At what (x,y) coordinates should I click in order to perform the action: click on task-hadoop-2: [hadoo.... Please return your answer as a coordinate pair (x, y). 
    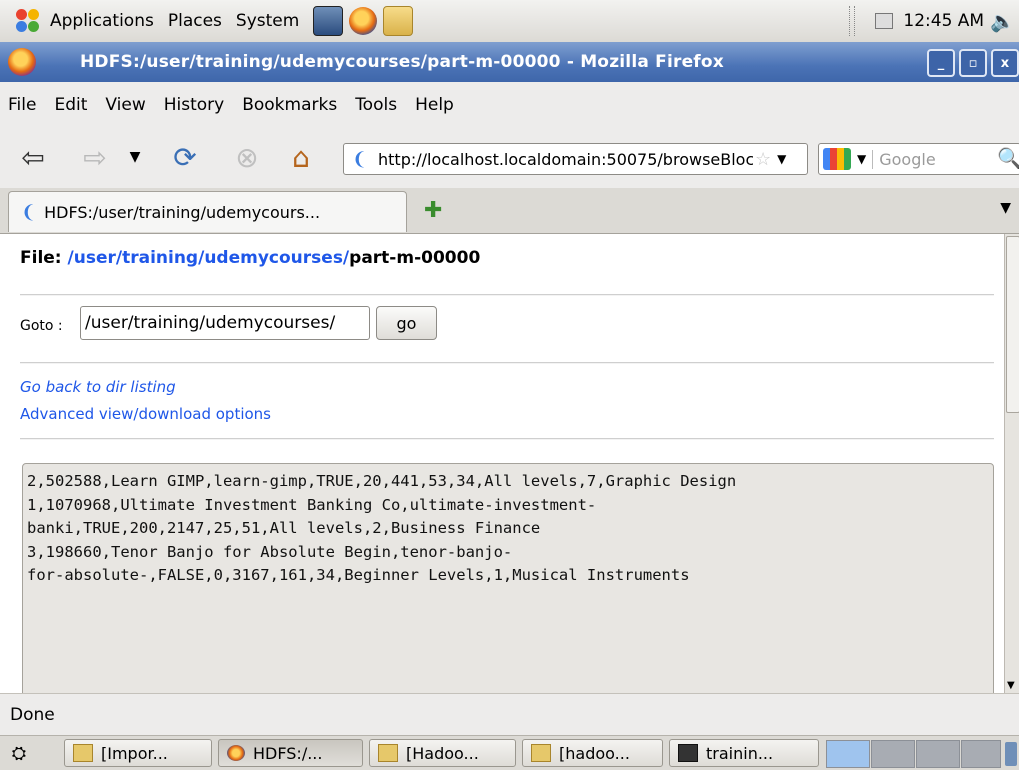
    Looking at the image, I should click on (592, 753).